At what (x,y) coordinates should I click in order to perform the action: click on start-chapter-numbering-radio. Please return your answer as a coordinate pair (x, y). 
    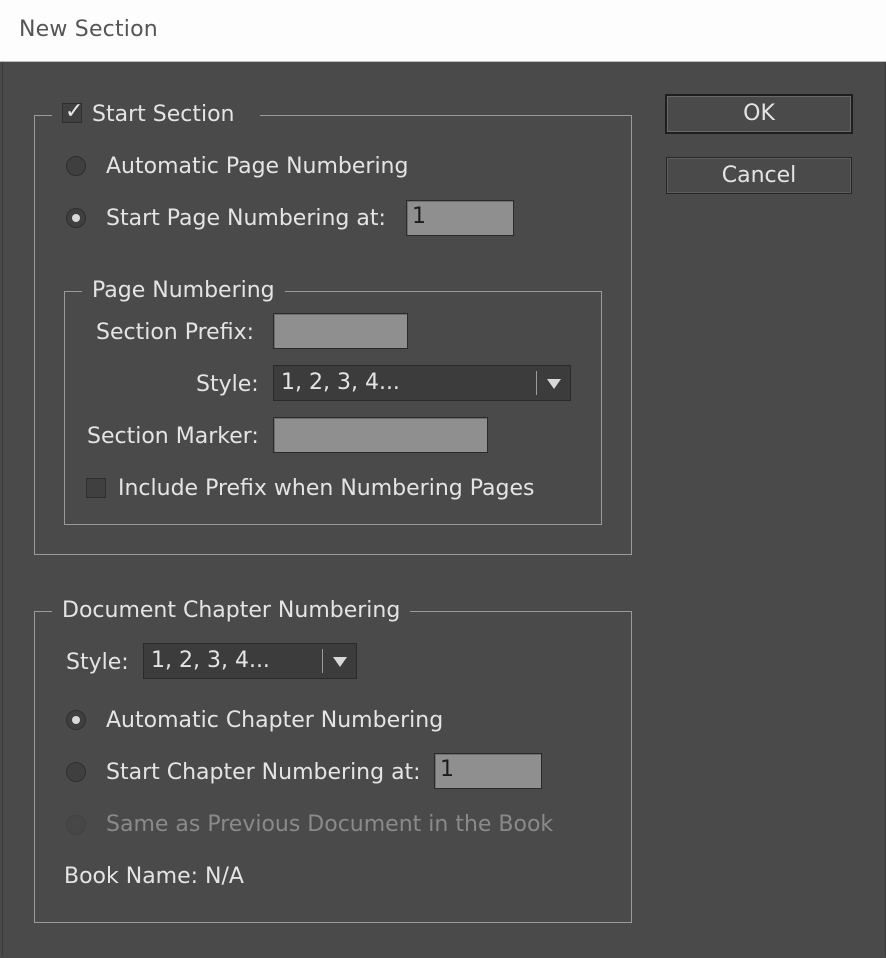
    Looking at the image, I should click on (76, 772).